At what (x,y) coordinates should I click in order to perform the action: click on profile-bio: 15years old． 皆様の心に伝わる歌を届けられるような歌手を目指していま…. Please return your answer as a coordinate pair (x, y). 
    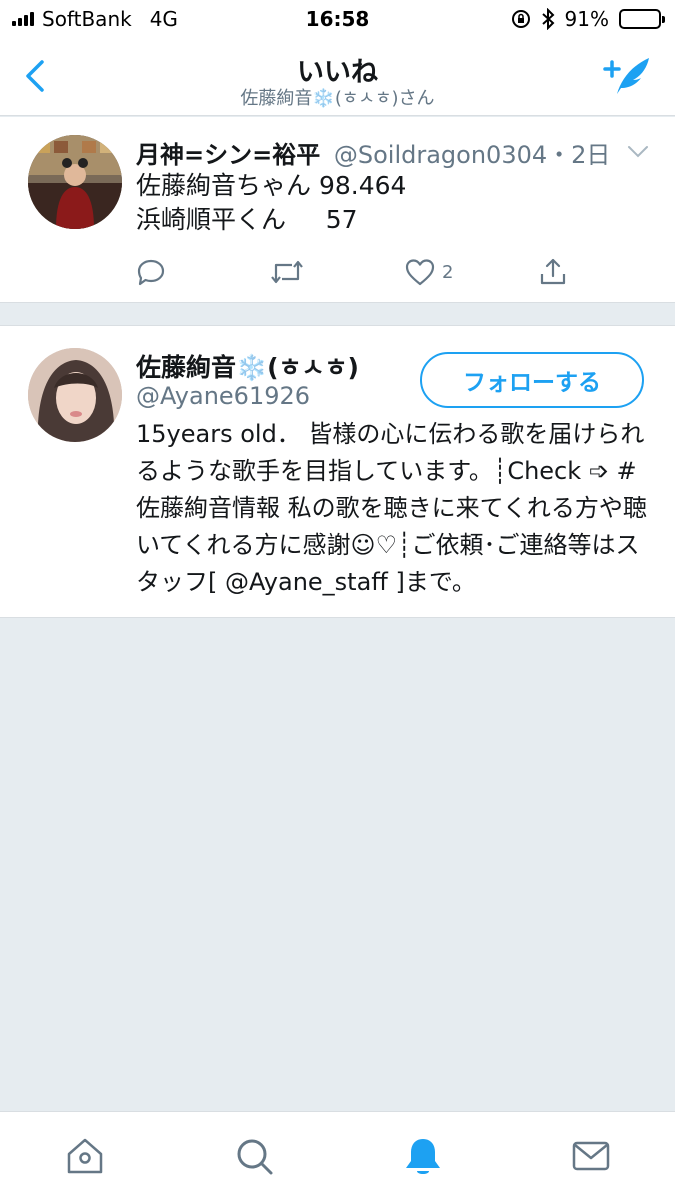
    Looking at the image, I should click on (391, 508).